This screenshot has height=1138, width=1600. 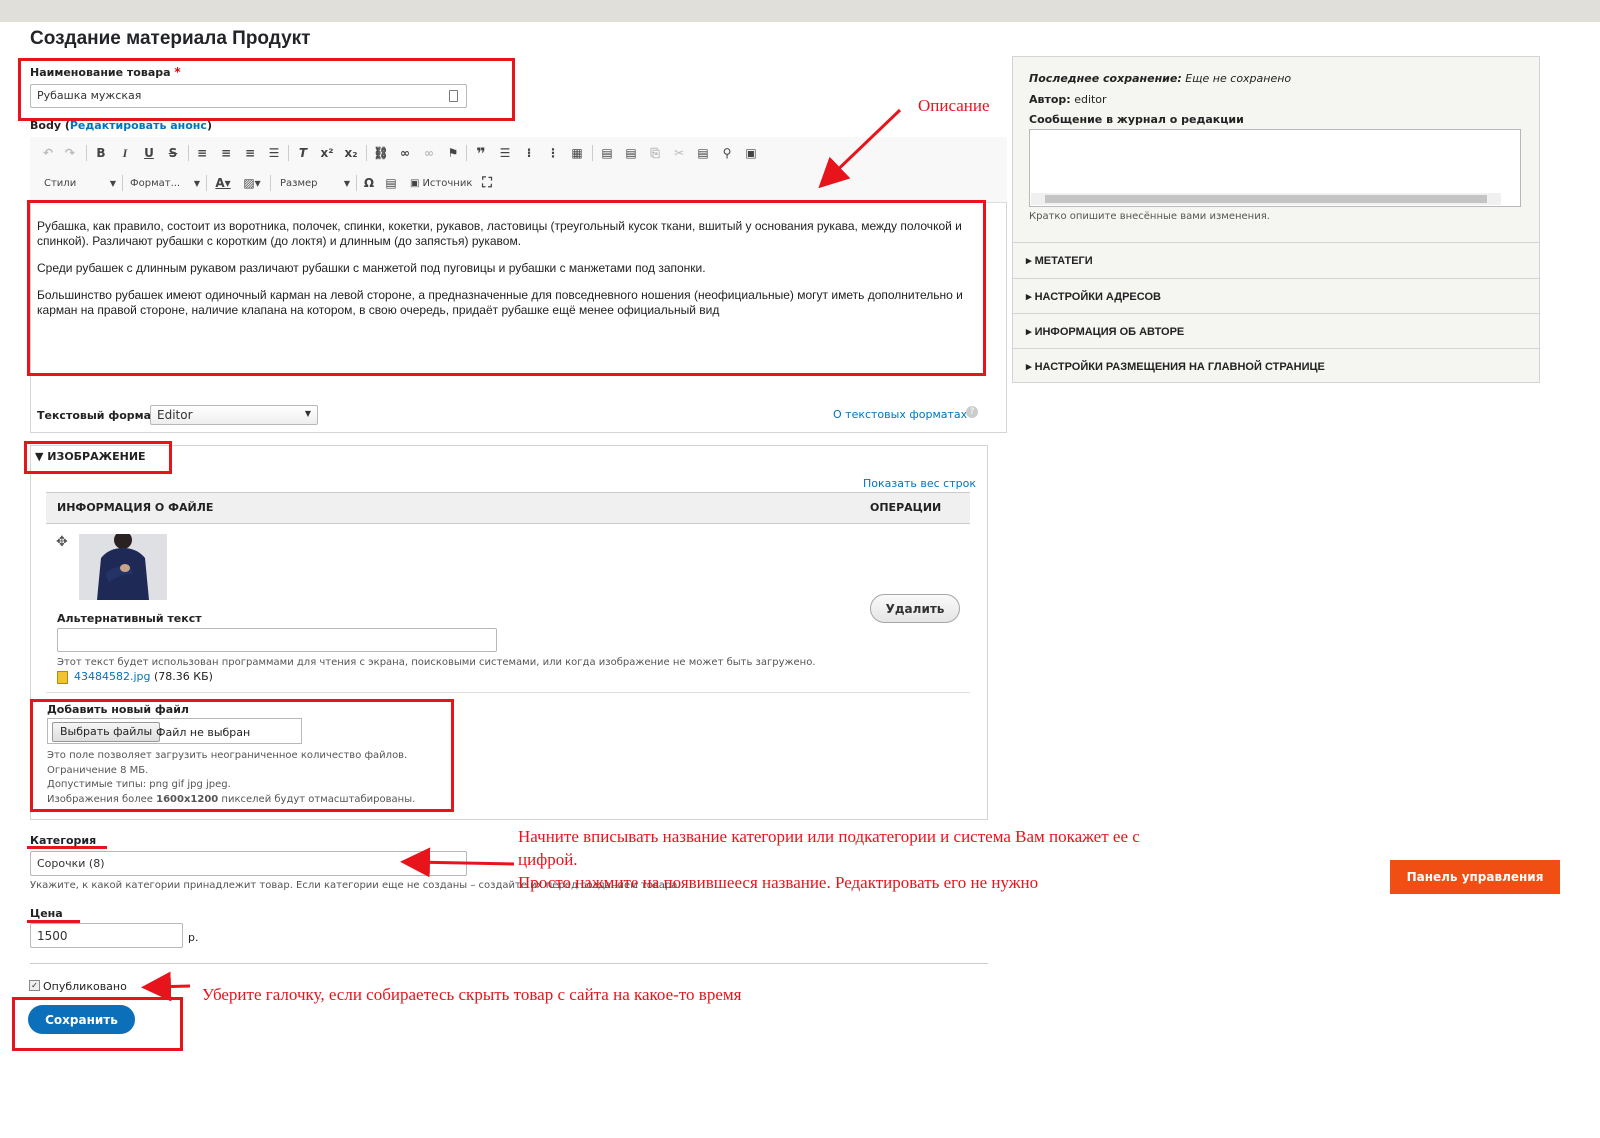 What do you see at coordinates (919, 483) in the screenshot?
I see `show-row-weights-link: Показать вес строк` at bounding box center [919, 483].